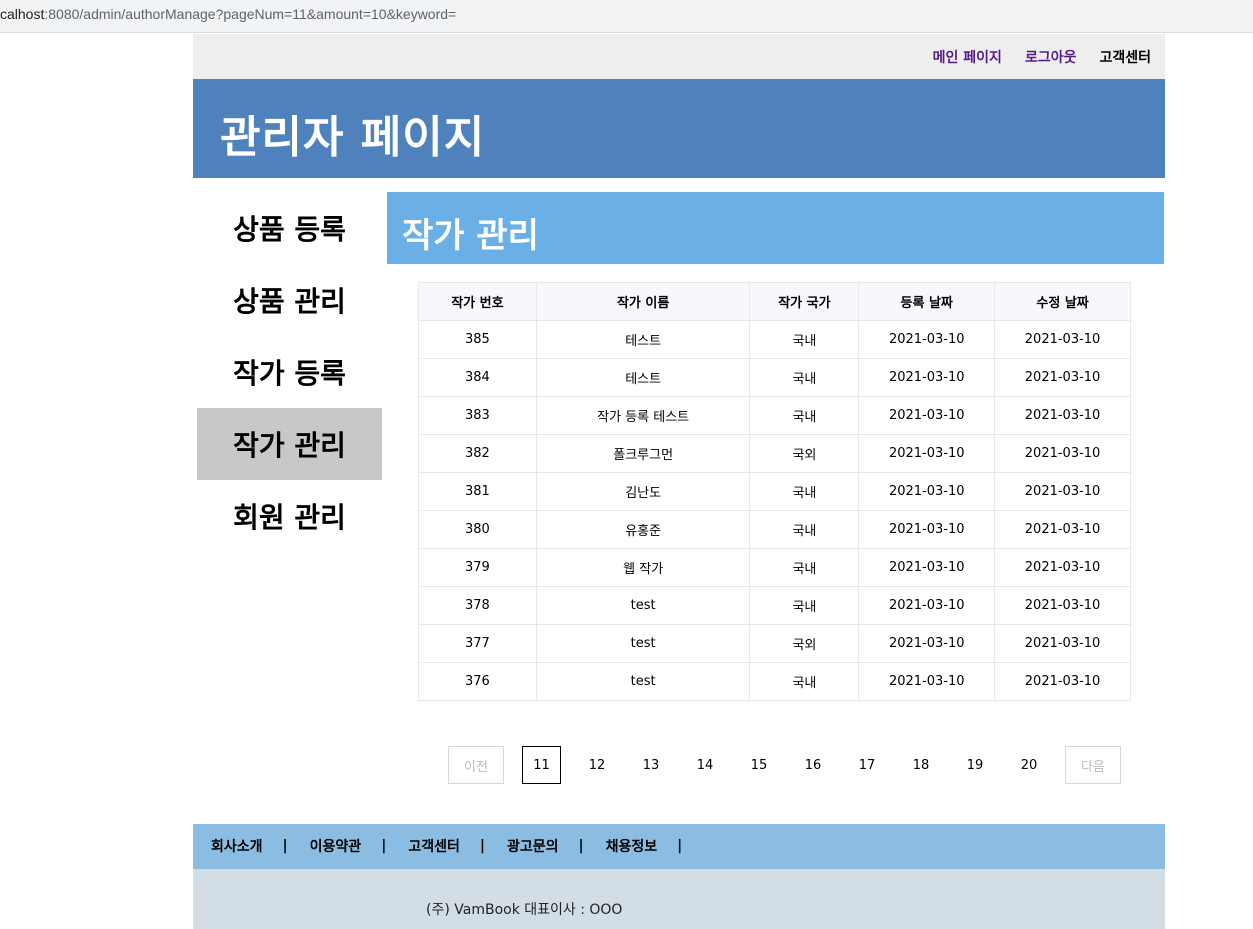 The height and width of the screenshot is (929, 1253). I want to click on prev-page-button: 이전, so click(476, 765).